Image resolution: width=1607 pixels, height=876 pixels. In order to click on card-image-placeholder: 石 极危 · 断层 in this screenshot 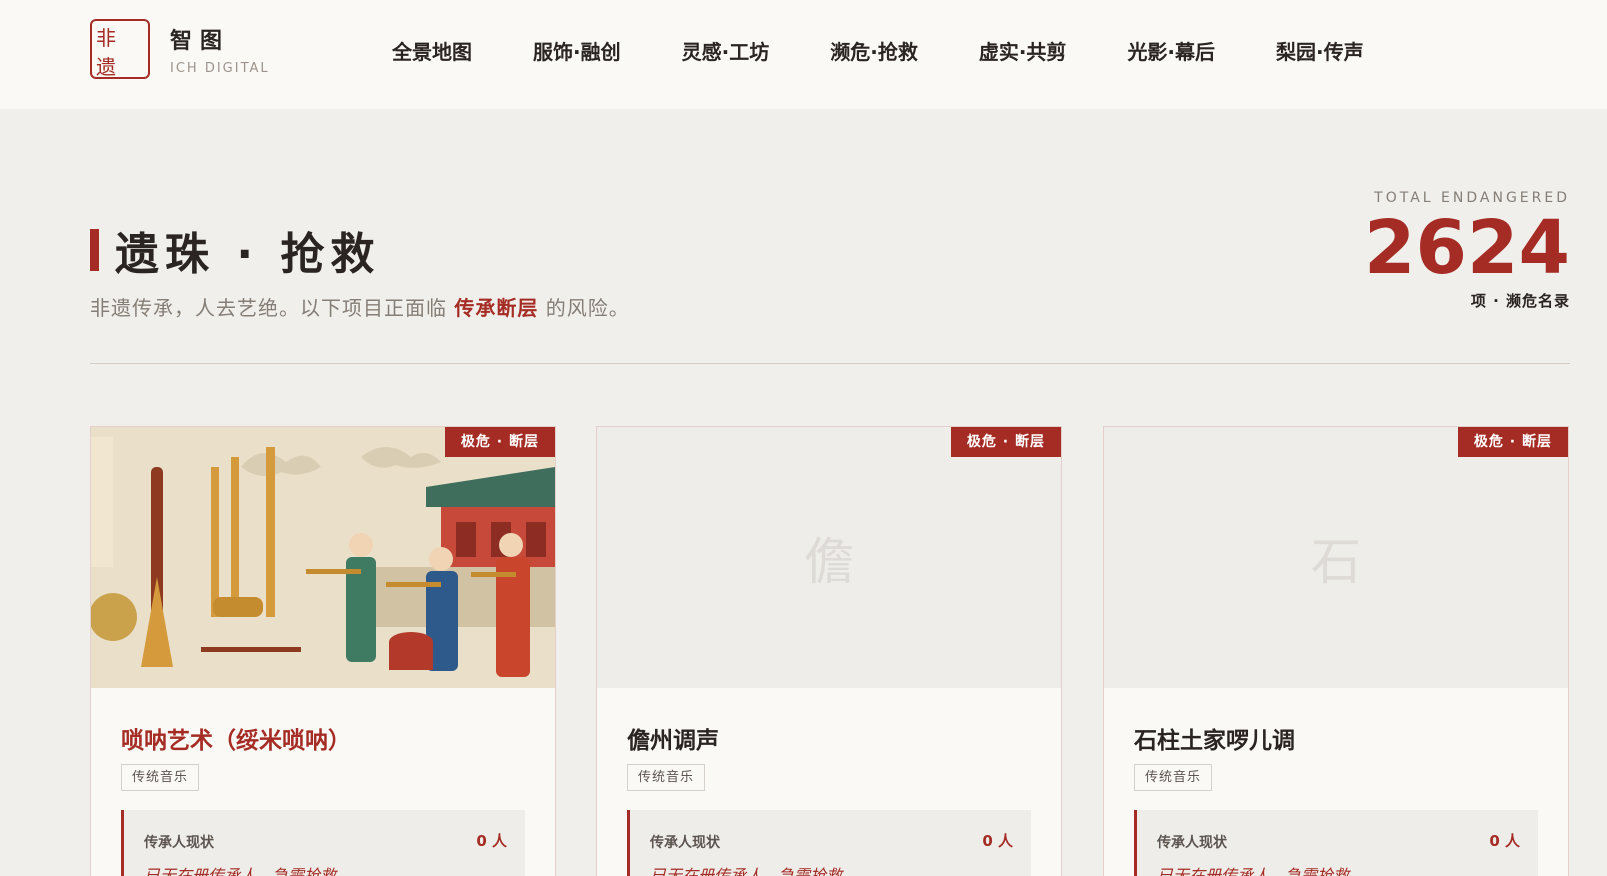, I will do `click(1336, 557)`.